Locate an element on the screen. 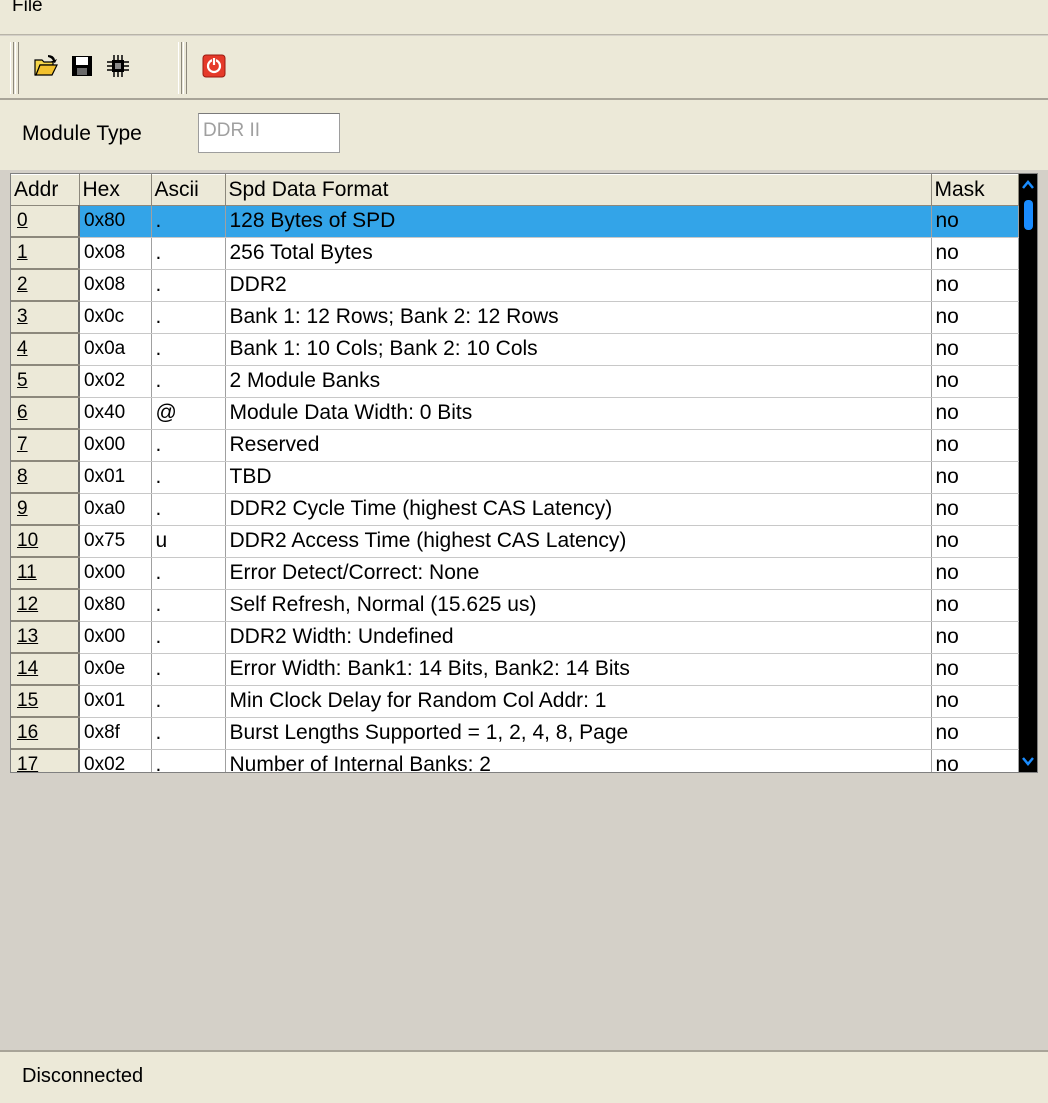 The width and height of the screenshot is (1048, 1103). addr-cell: 14 is located at coordinates (45, 669).